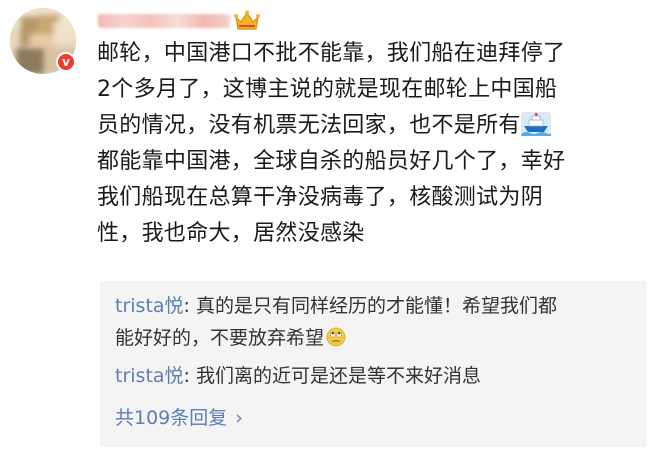  I want to click on reply-text: 能好好的，不要放弃希望, so click(220, 338).